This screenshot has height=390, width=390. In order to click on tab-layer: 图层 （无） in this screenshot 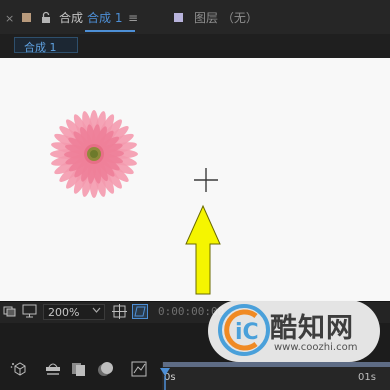, I will do `click(226, 18)`.